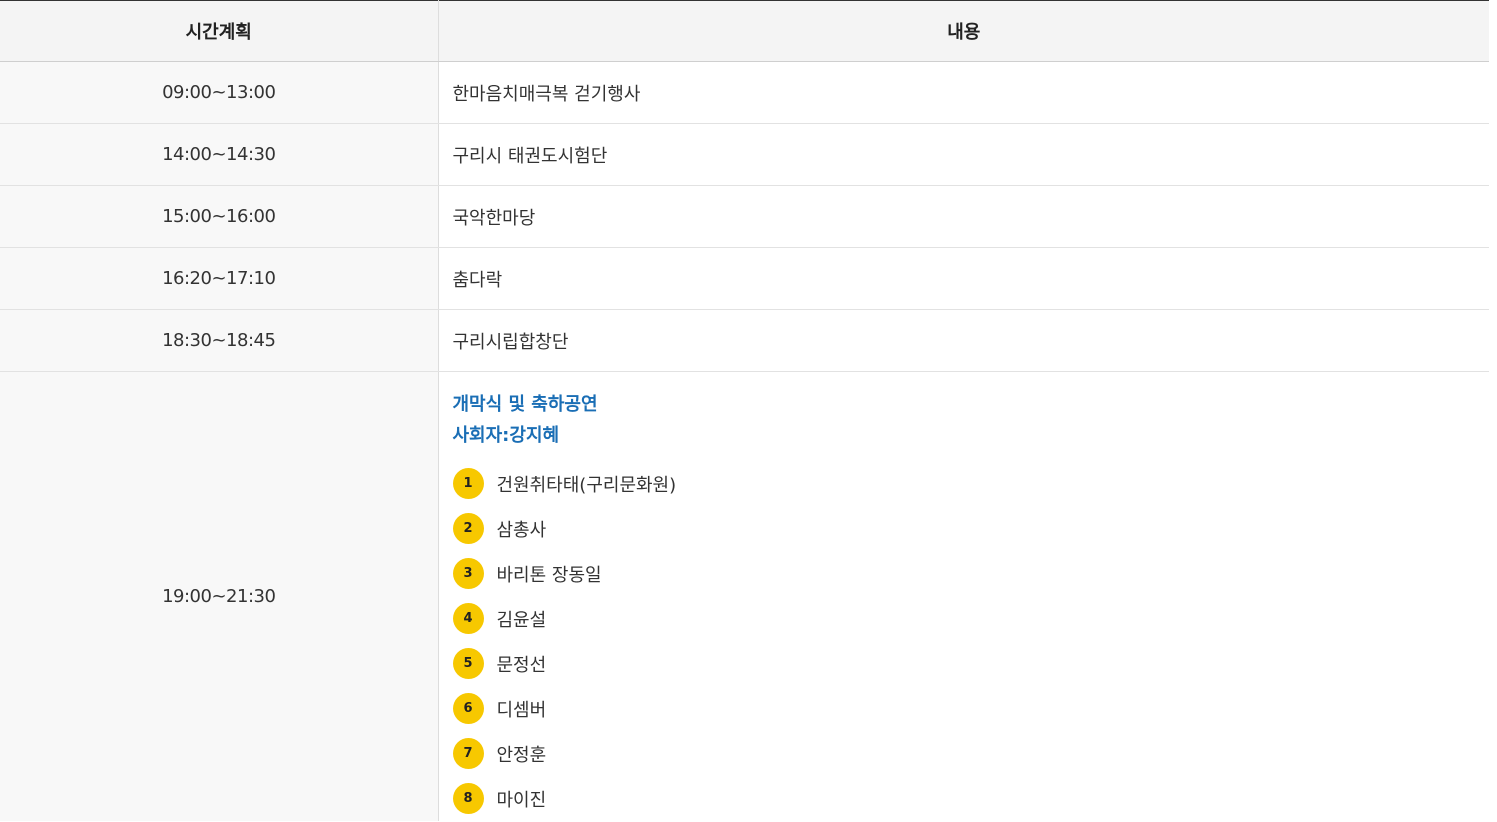 This screenshot has height=822, width=1497. I want to click on content-cell: 국악한마당, so click(963, 216).